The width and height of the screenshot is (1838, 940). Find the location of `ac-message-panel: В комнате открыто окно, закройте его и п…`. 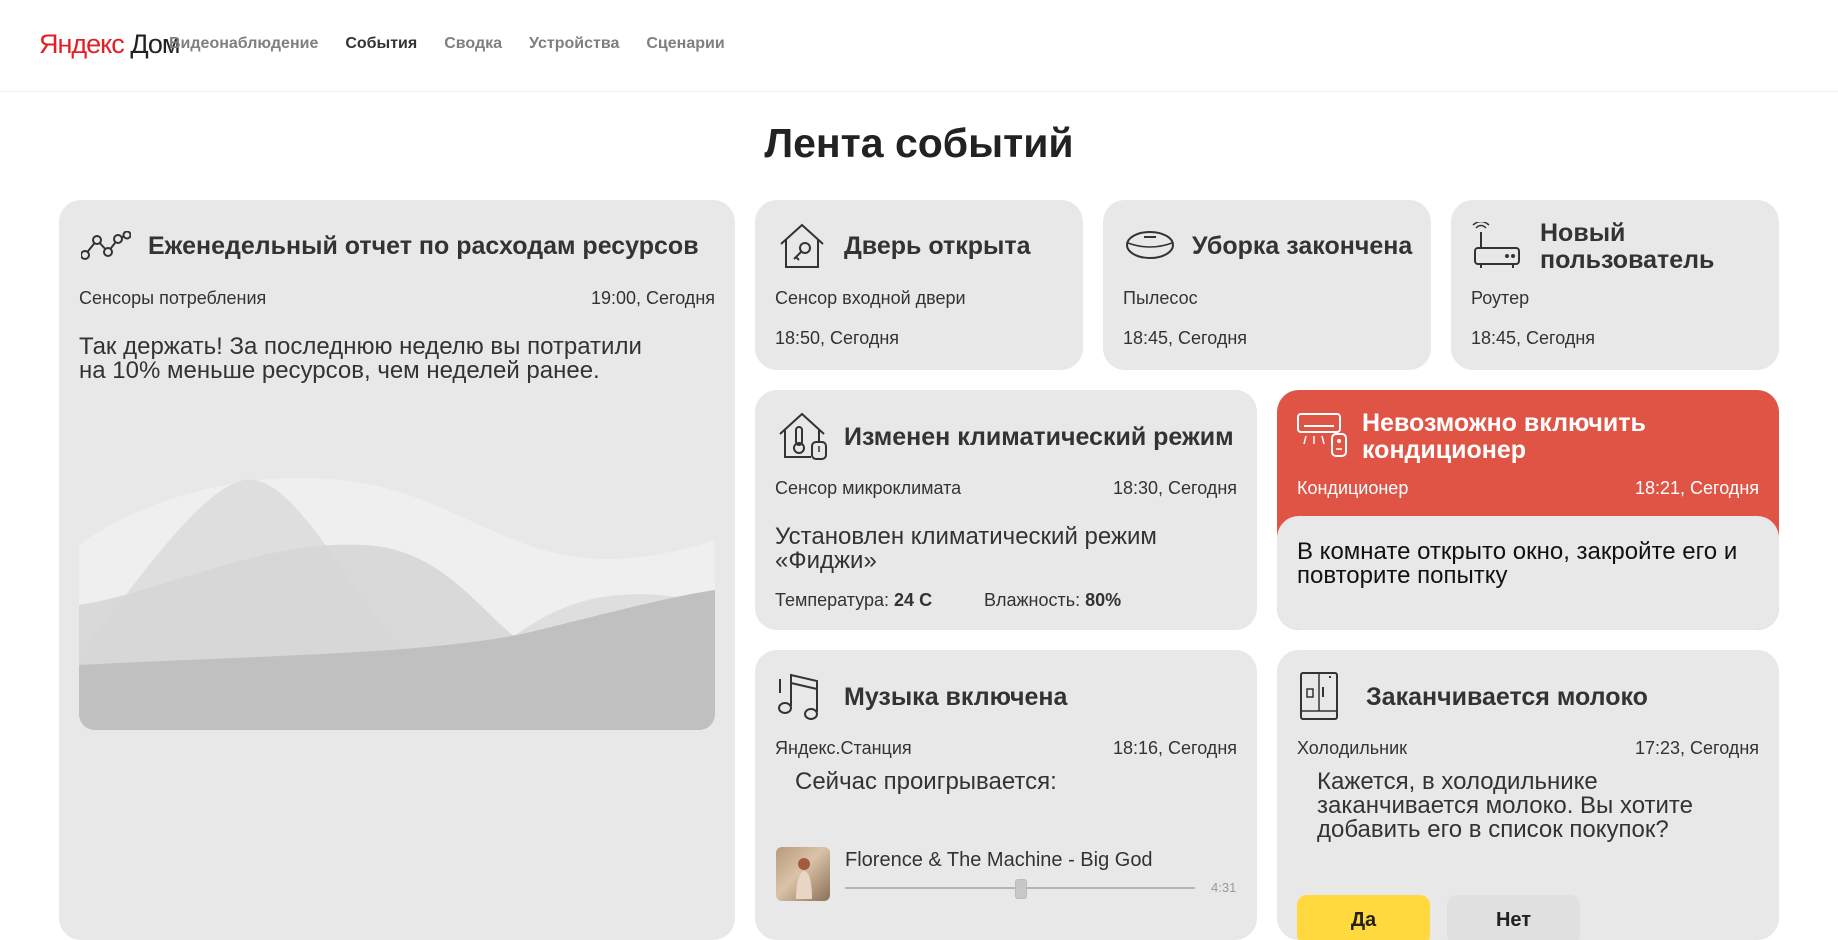

ac-message-panel: В комнате открыто окно, закройте его и п… is located at coordinates (1528, 573).